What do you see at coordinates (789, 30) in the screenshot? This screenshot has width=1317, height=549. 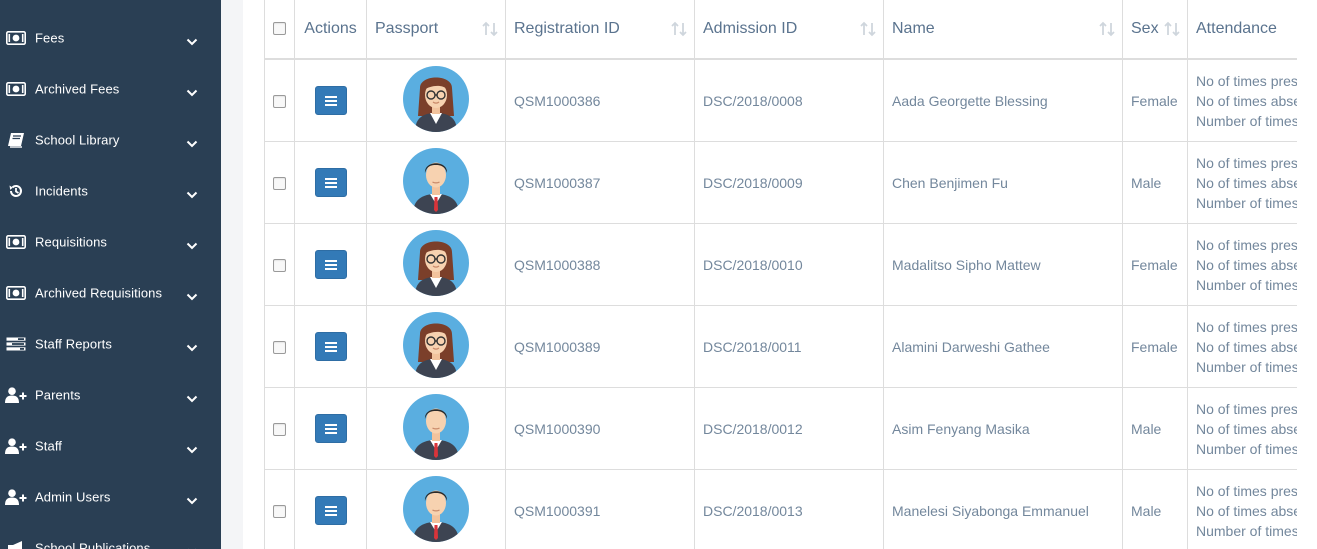 I see `admission-id-header: Admission ID` at bounding box center [789, 30].